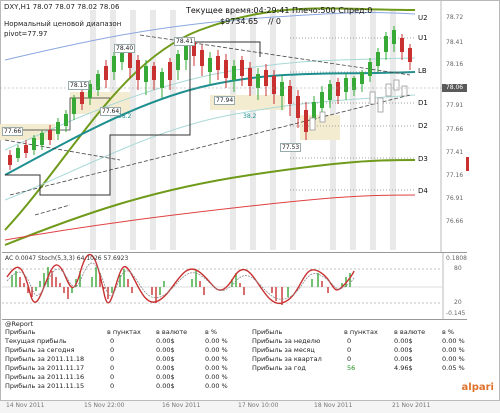  Describe the element at coordinates (181, 405) in the screenshot. I see `time-tick: 16 Nov 2011` at that location.